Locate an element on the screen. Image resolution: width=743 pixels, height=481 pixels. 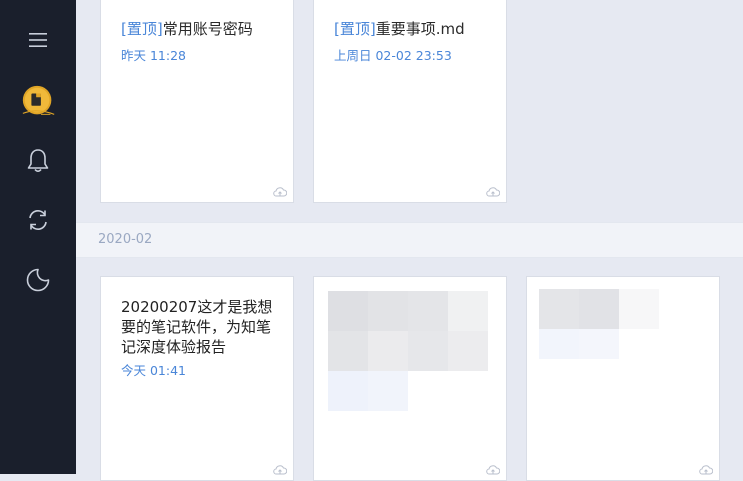
note-title: [置顶]常用账号密码 is located at coordinates (201, 29).